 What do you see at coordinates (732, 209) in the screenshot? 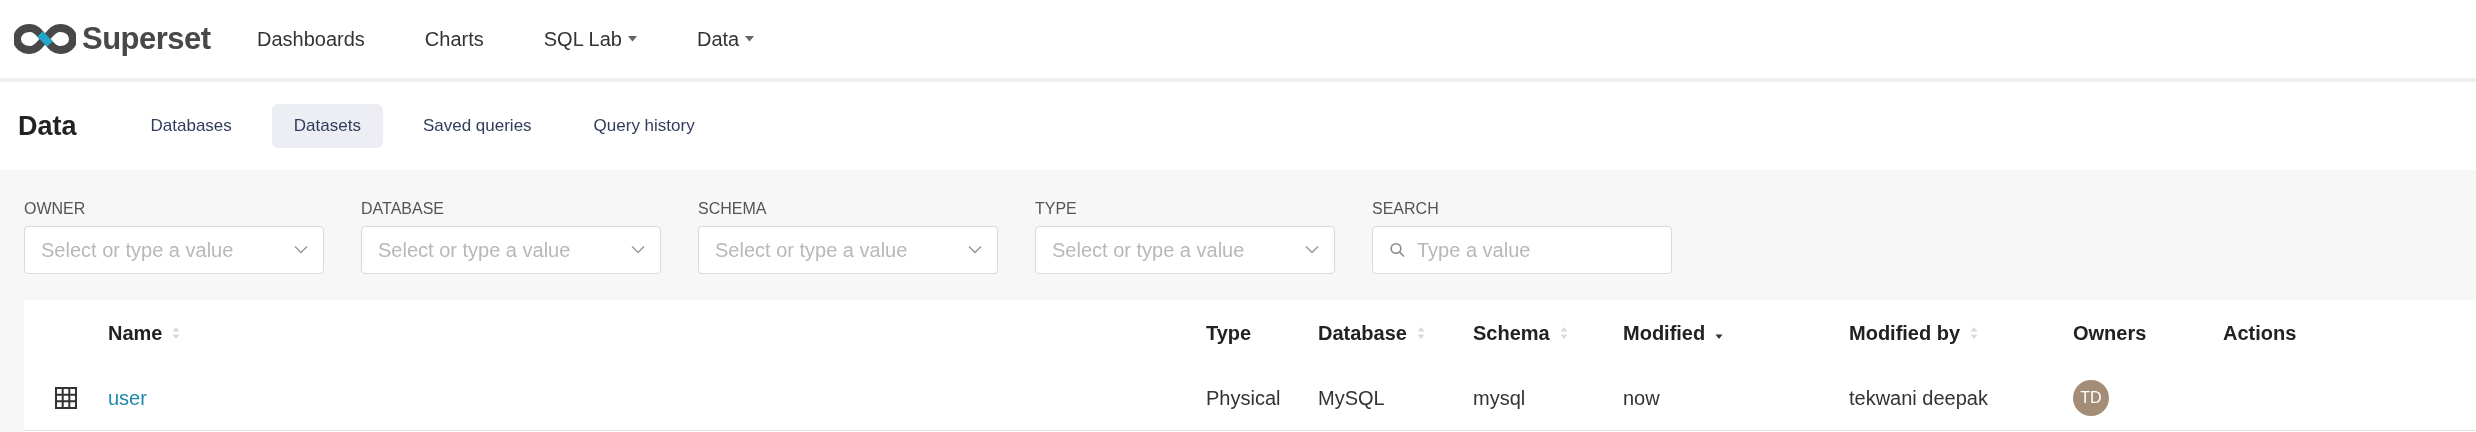
I see `filter-label: SCHEMA` at bounding box center [732, 209].